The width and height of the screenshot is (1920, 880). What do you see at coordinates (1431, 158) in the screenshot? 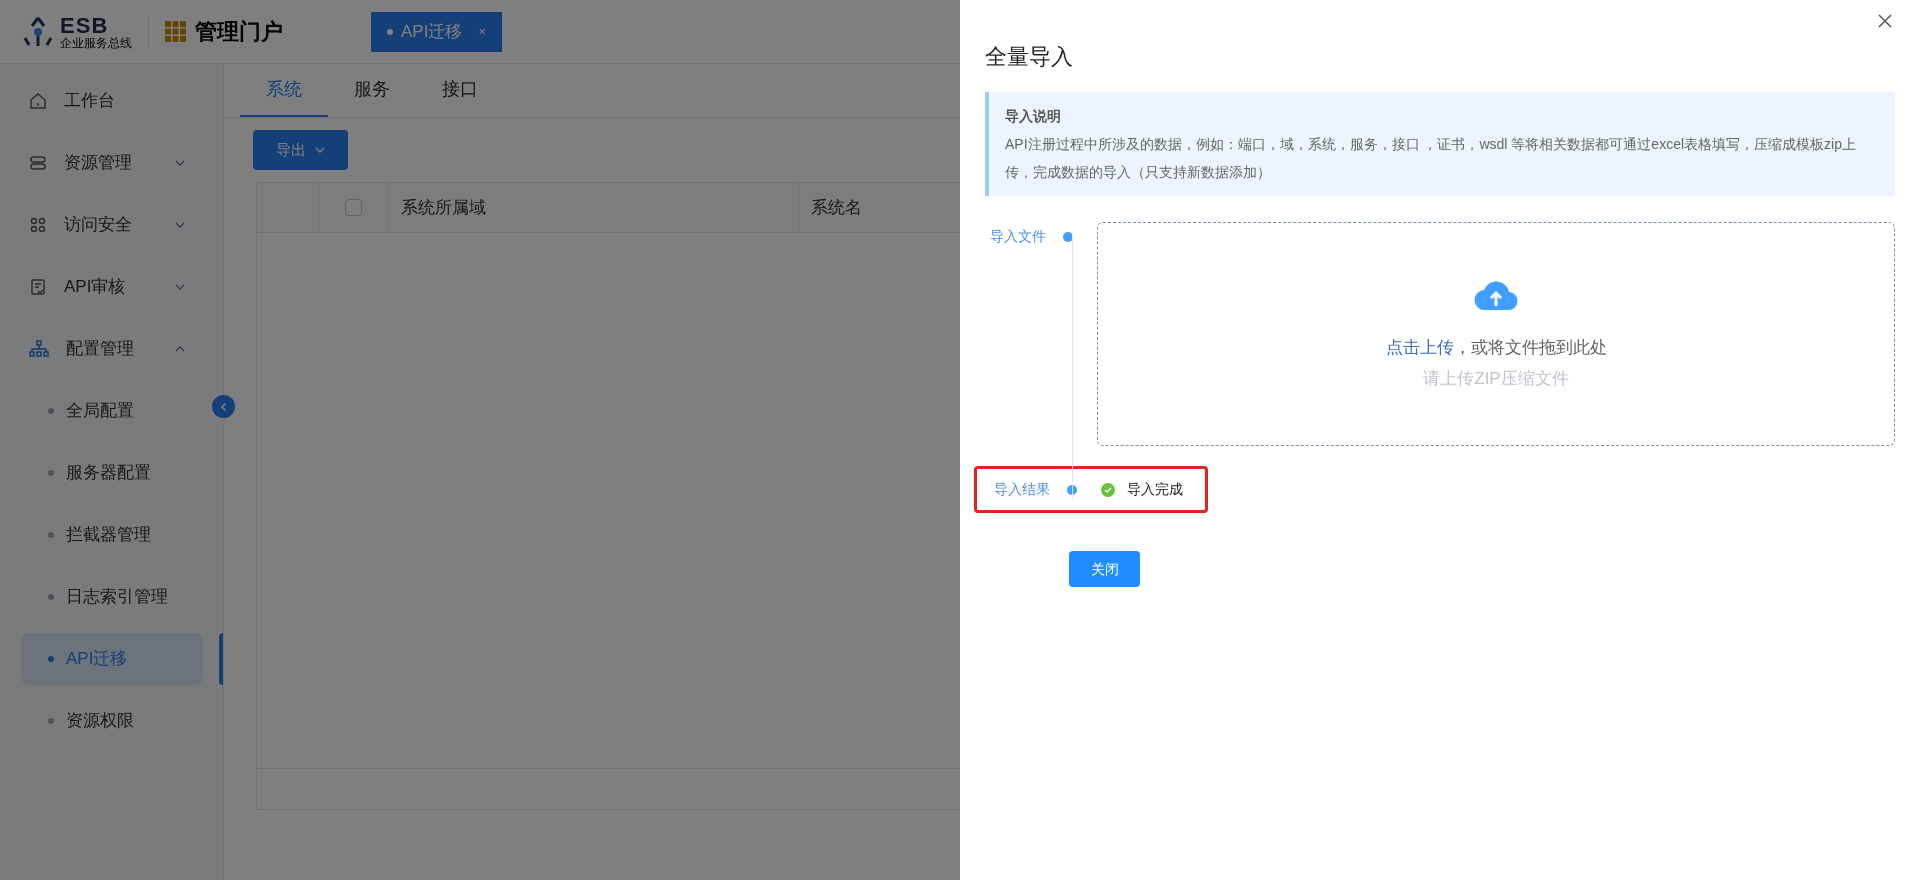
I see `notice-text: API注册过程中所涉及的数据，例如：端口，域，系统，服务，接口 ，证书，wsdl 等将相关数据都可通过excel表格填写，压缩成模板zip上传，完成数据的导入（只支持新数据添加）` at bounding box center [1431, 158].